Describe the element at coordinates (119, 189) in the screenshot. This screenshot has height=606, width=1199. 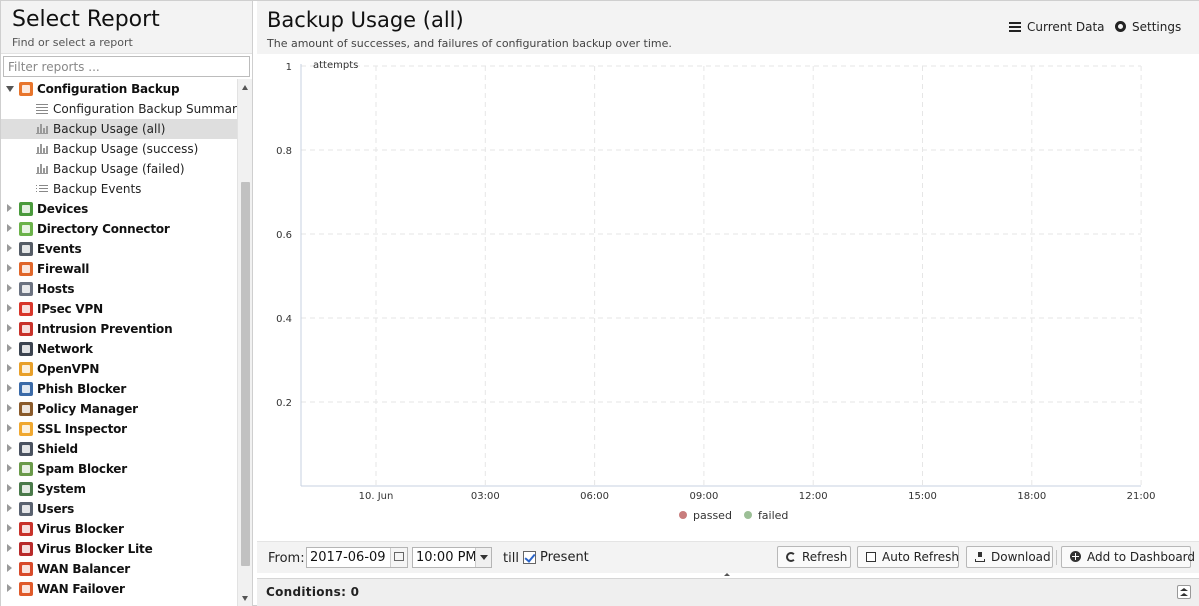
I see `tree-report-item: Backup Events` at that location.